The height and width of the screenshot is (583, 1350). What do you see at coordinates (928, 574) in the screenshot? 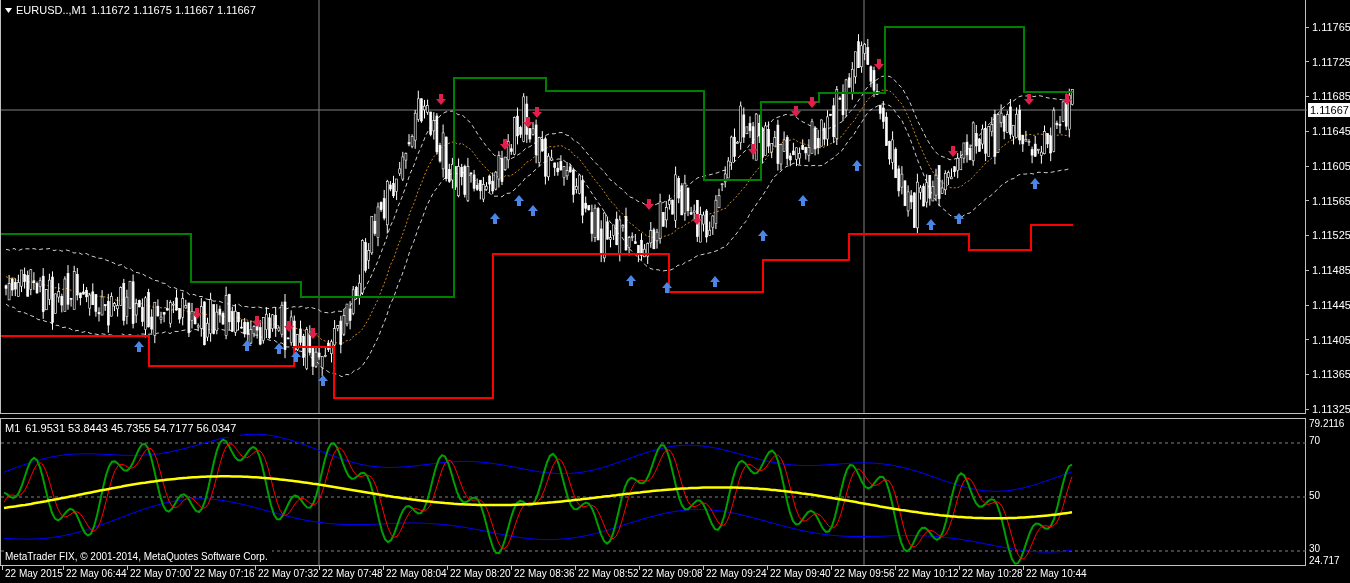
I see `time-axis-label: 22 May 10:12` at bounding box center [928, 574].